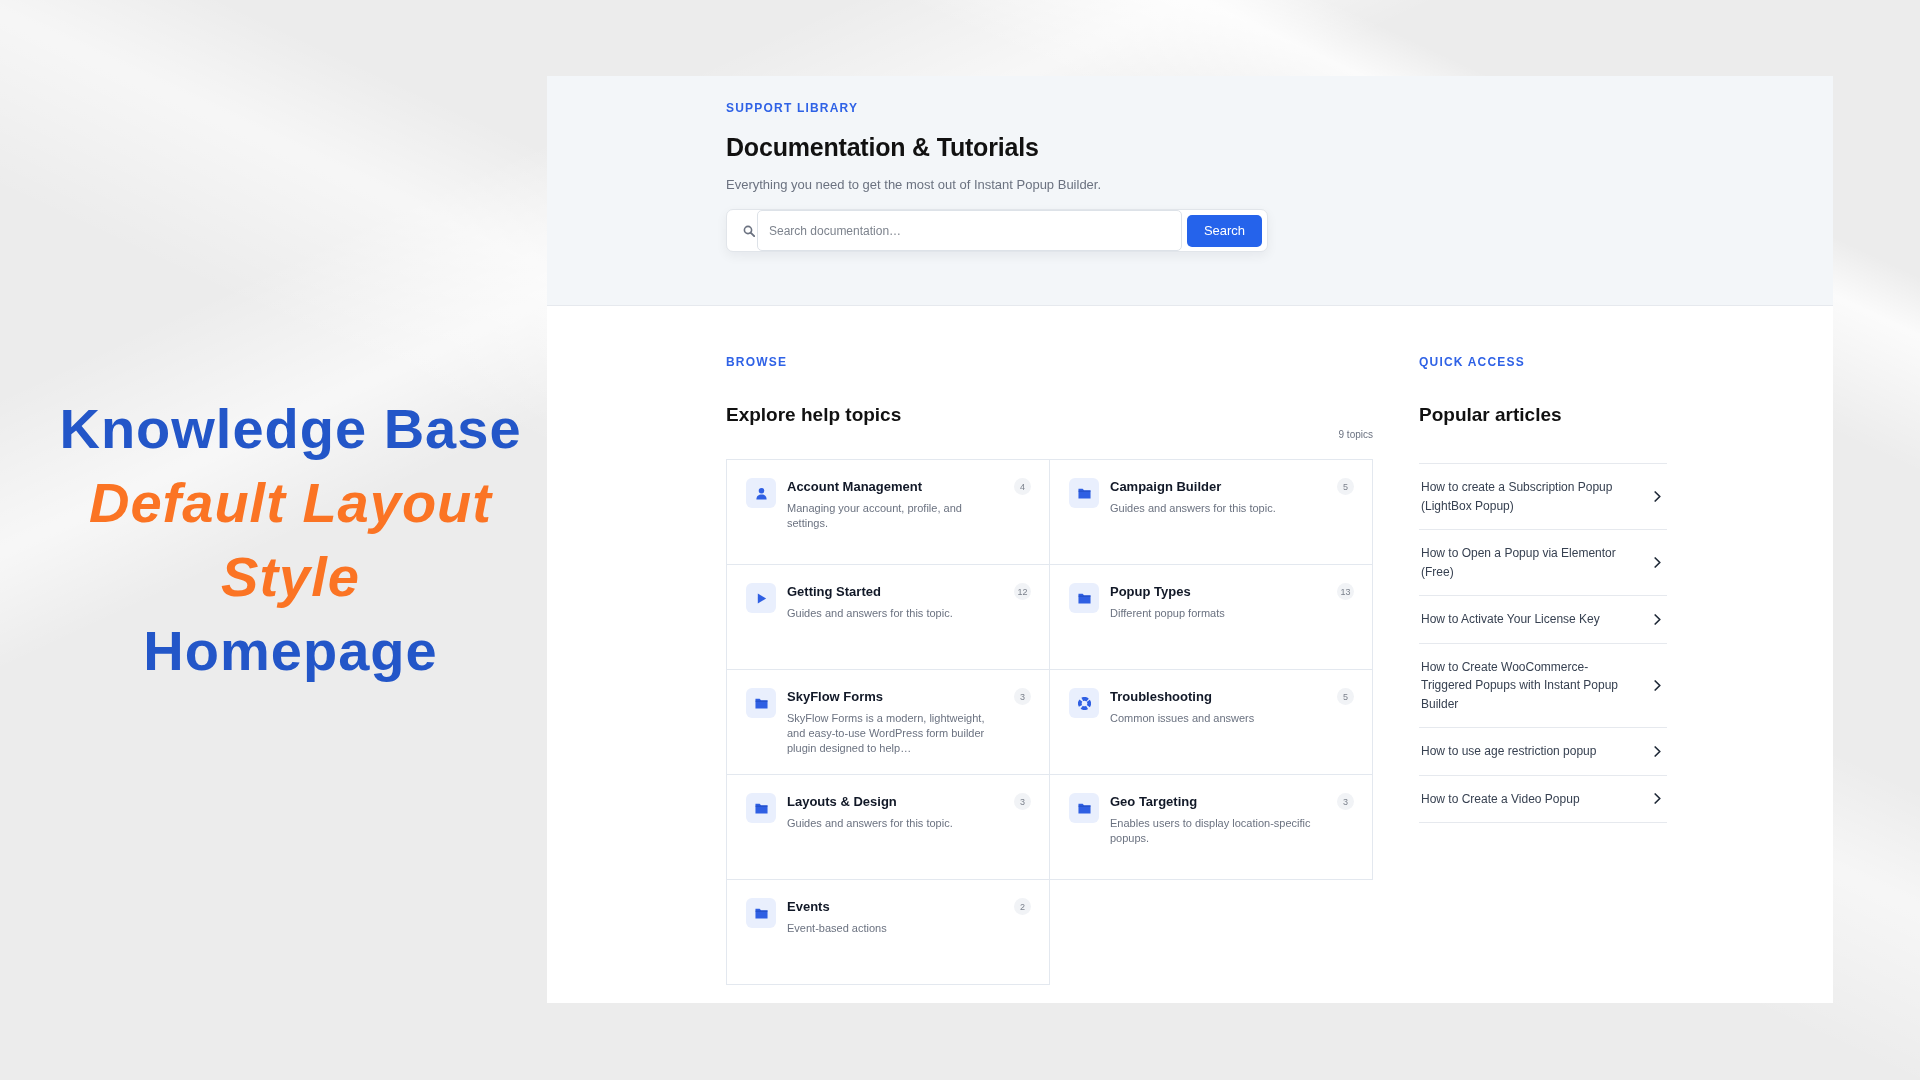 The height and width of the screenshot is (1080, 1920). I want to click on topic-card: Campaign Builder Guides and answers for this topic. 5, so click(1211, 512).